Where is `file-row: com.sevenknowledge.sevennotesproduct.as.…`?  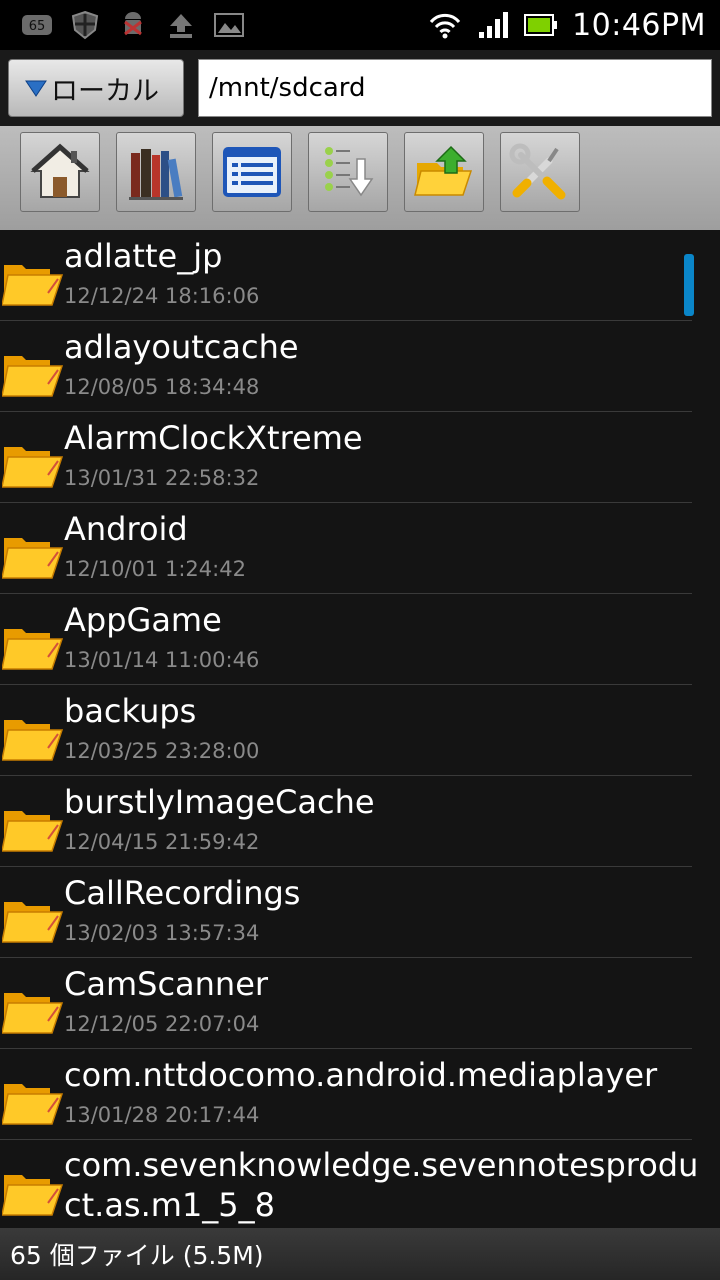 file-row: com.sevenknowledge.sevennotesproduct.as.… is located at coordinates (349, 1184).